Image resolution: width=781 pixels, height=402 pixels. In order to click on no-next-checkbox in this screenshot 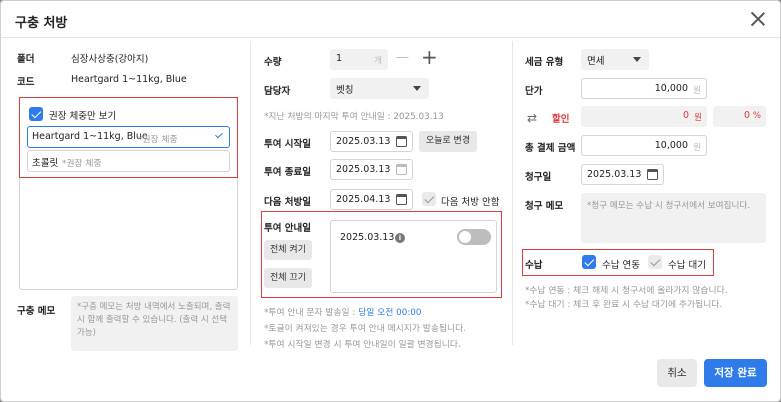, I will do `click(429, 199)`.